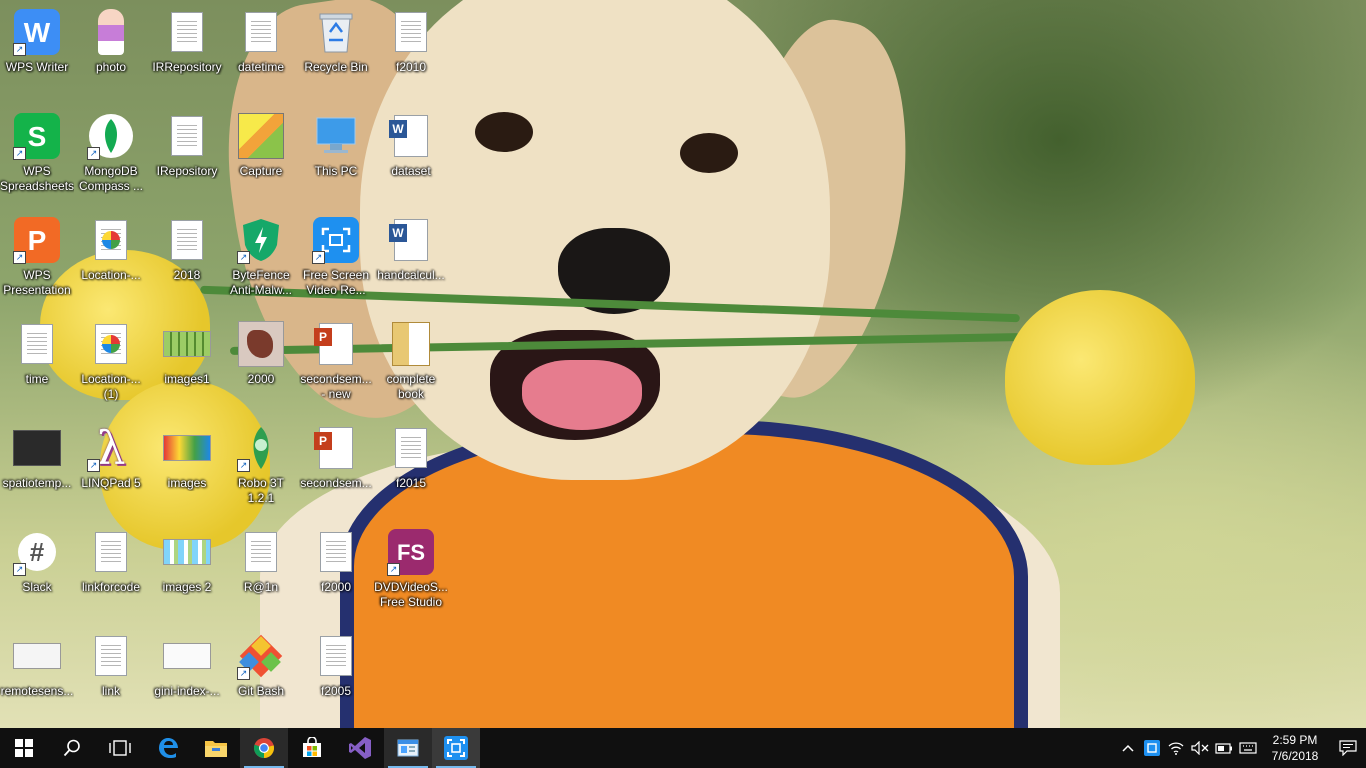 Image resolution: width=1366 pixels, height=768 pixels. What do you see at coordinates (187, 466) in the screenshot?
I see `desktop-icon-images: images` at bounding box center [187, 466].